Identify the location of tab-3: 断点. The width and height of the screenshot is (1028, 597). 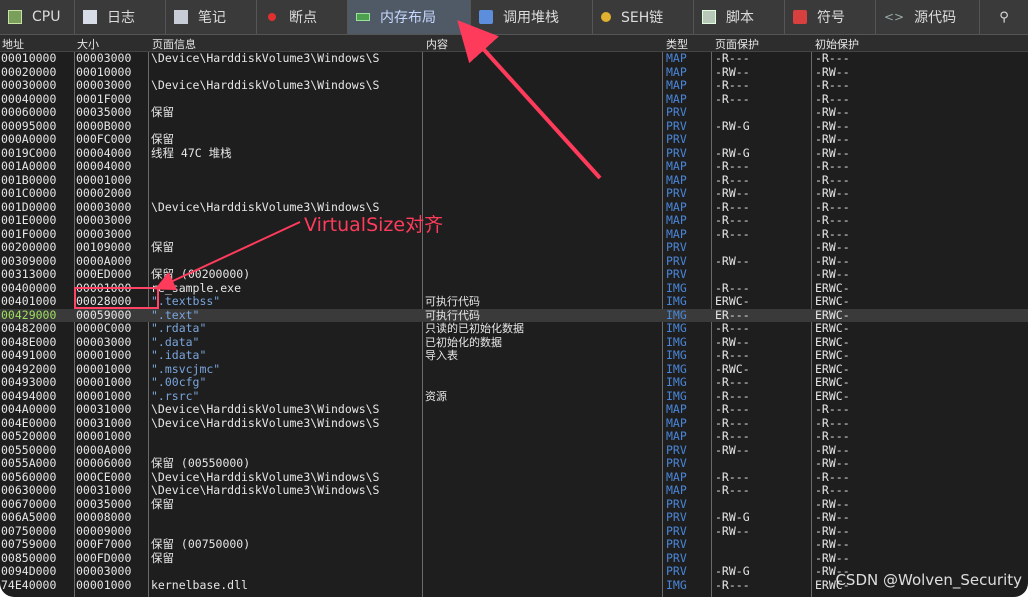
(302, 17).